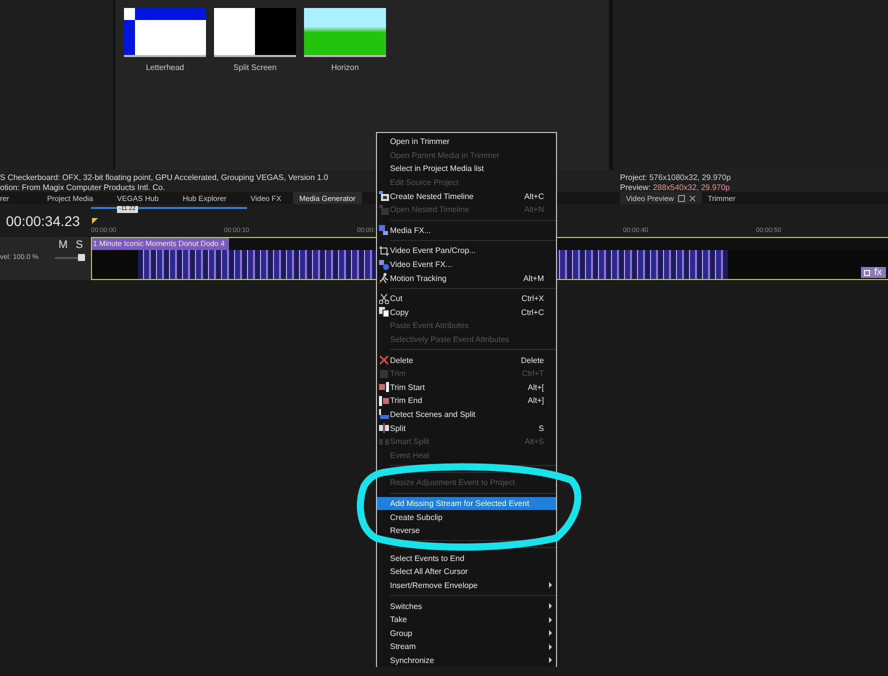 Image resolution: width=888 pixels, height=676 pixels. What do you see at coordinates (82, 188) in the screenshot?
I see `plugin-info-text: otion: From Magix Computer Products Intl. Co.` at bounding box center [82, 188].